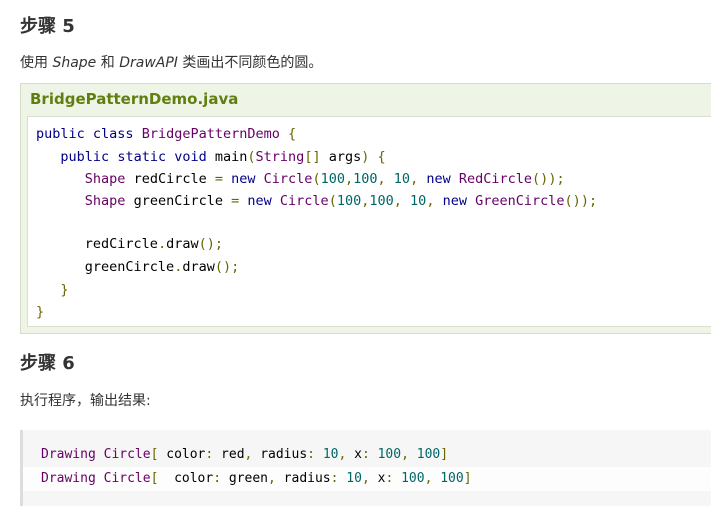 The image size is (711, 506). Describe the element at coordinates (85, 401) in the screenshot. I see `step-6-description: 执行程序，输出结果:` at that location.